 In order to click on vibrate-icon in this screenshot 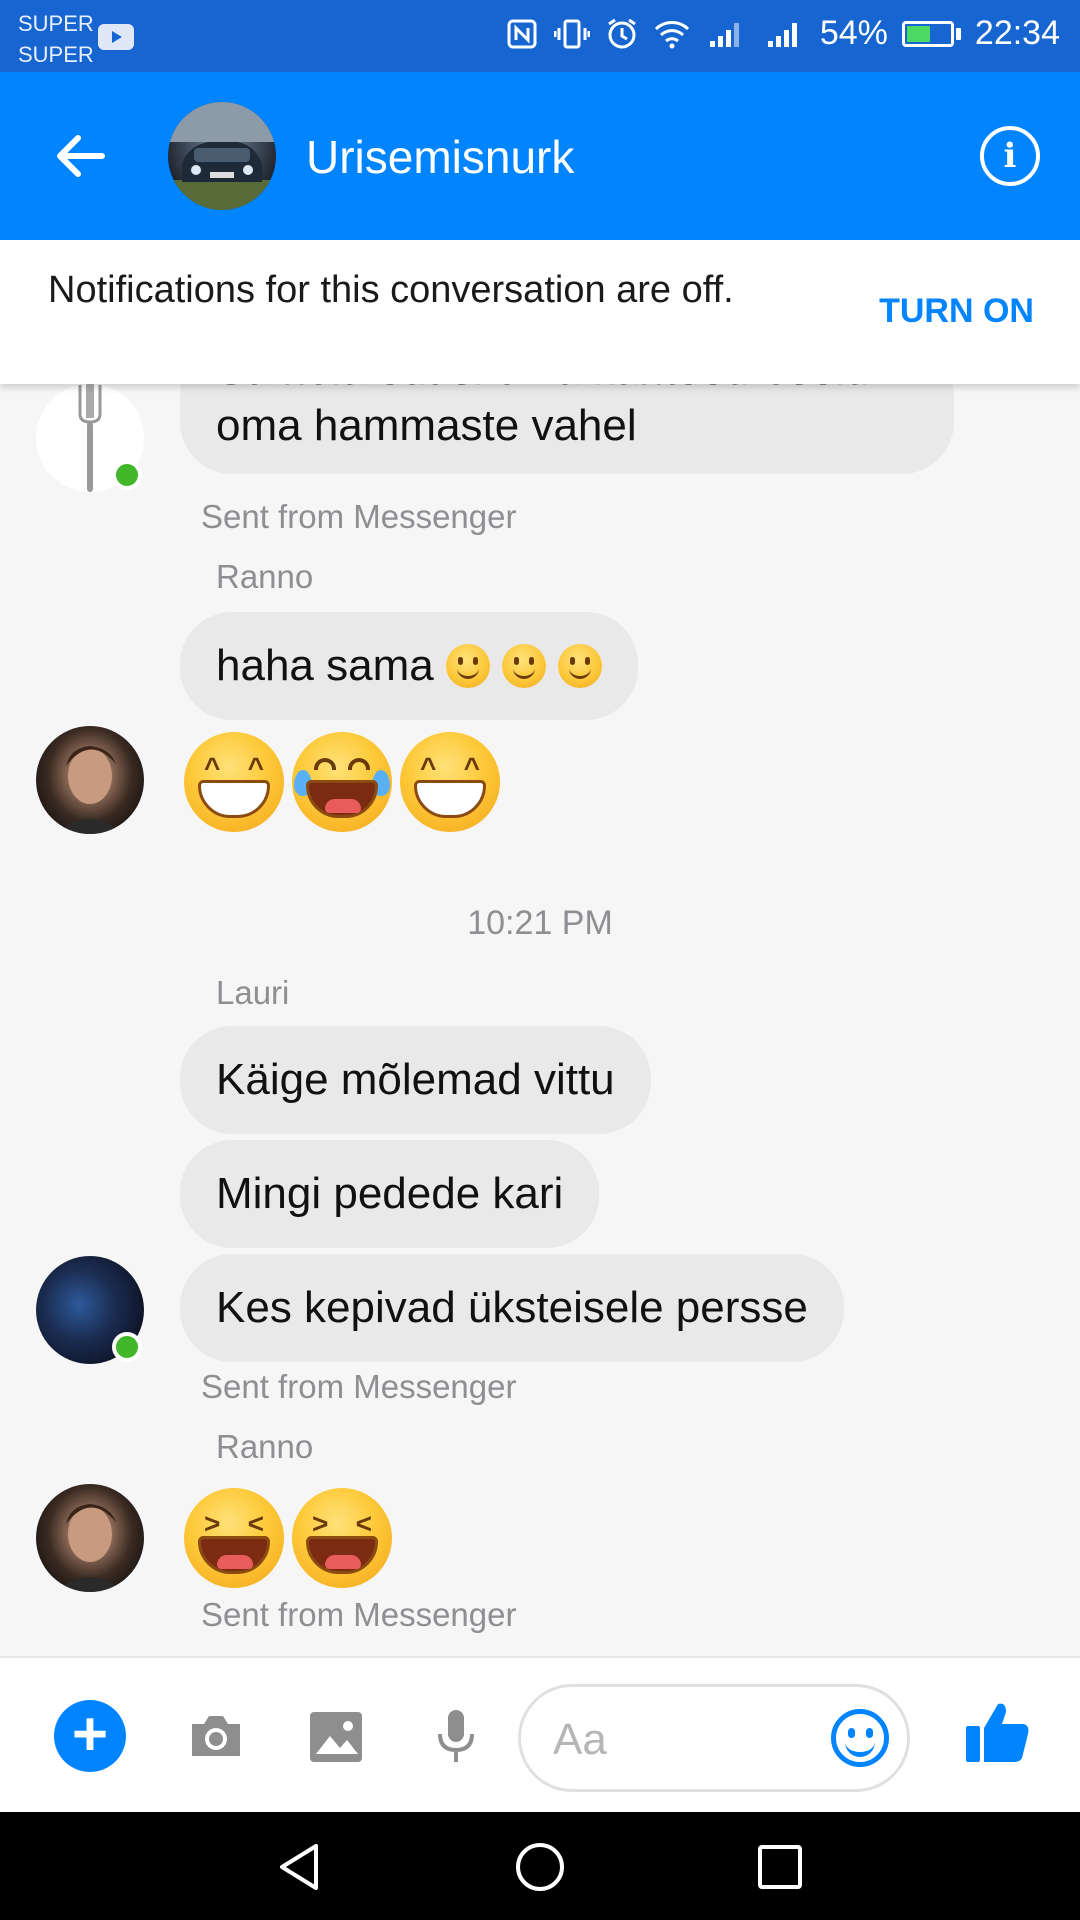, I will do `click(571, 34)`.